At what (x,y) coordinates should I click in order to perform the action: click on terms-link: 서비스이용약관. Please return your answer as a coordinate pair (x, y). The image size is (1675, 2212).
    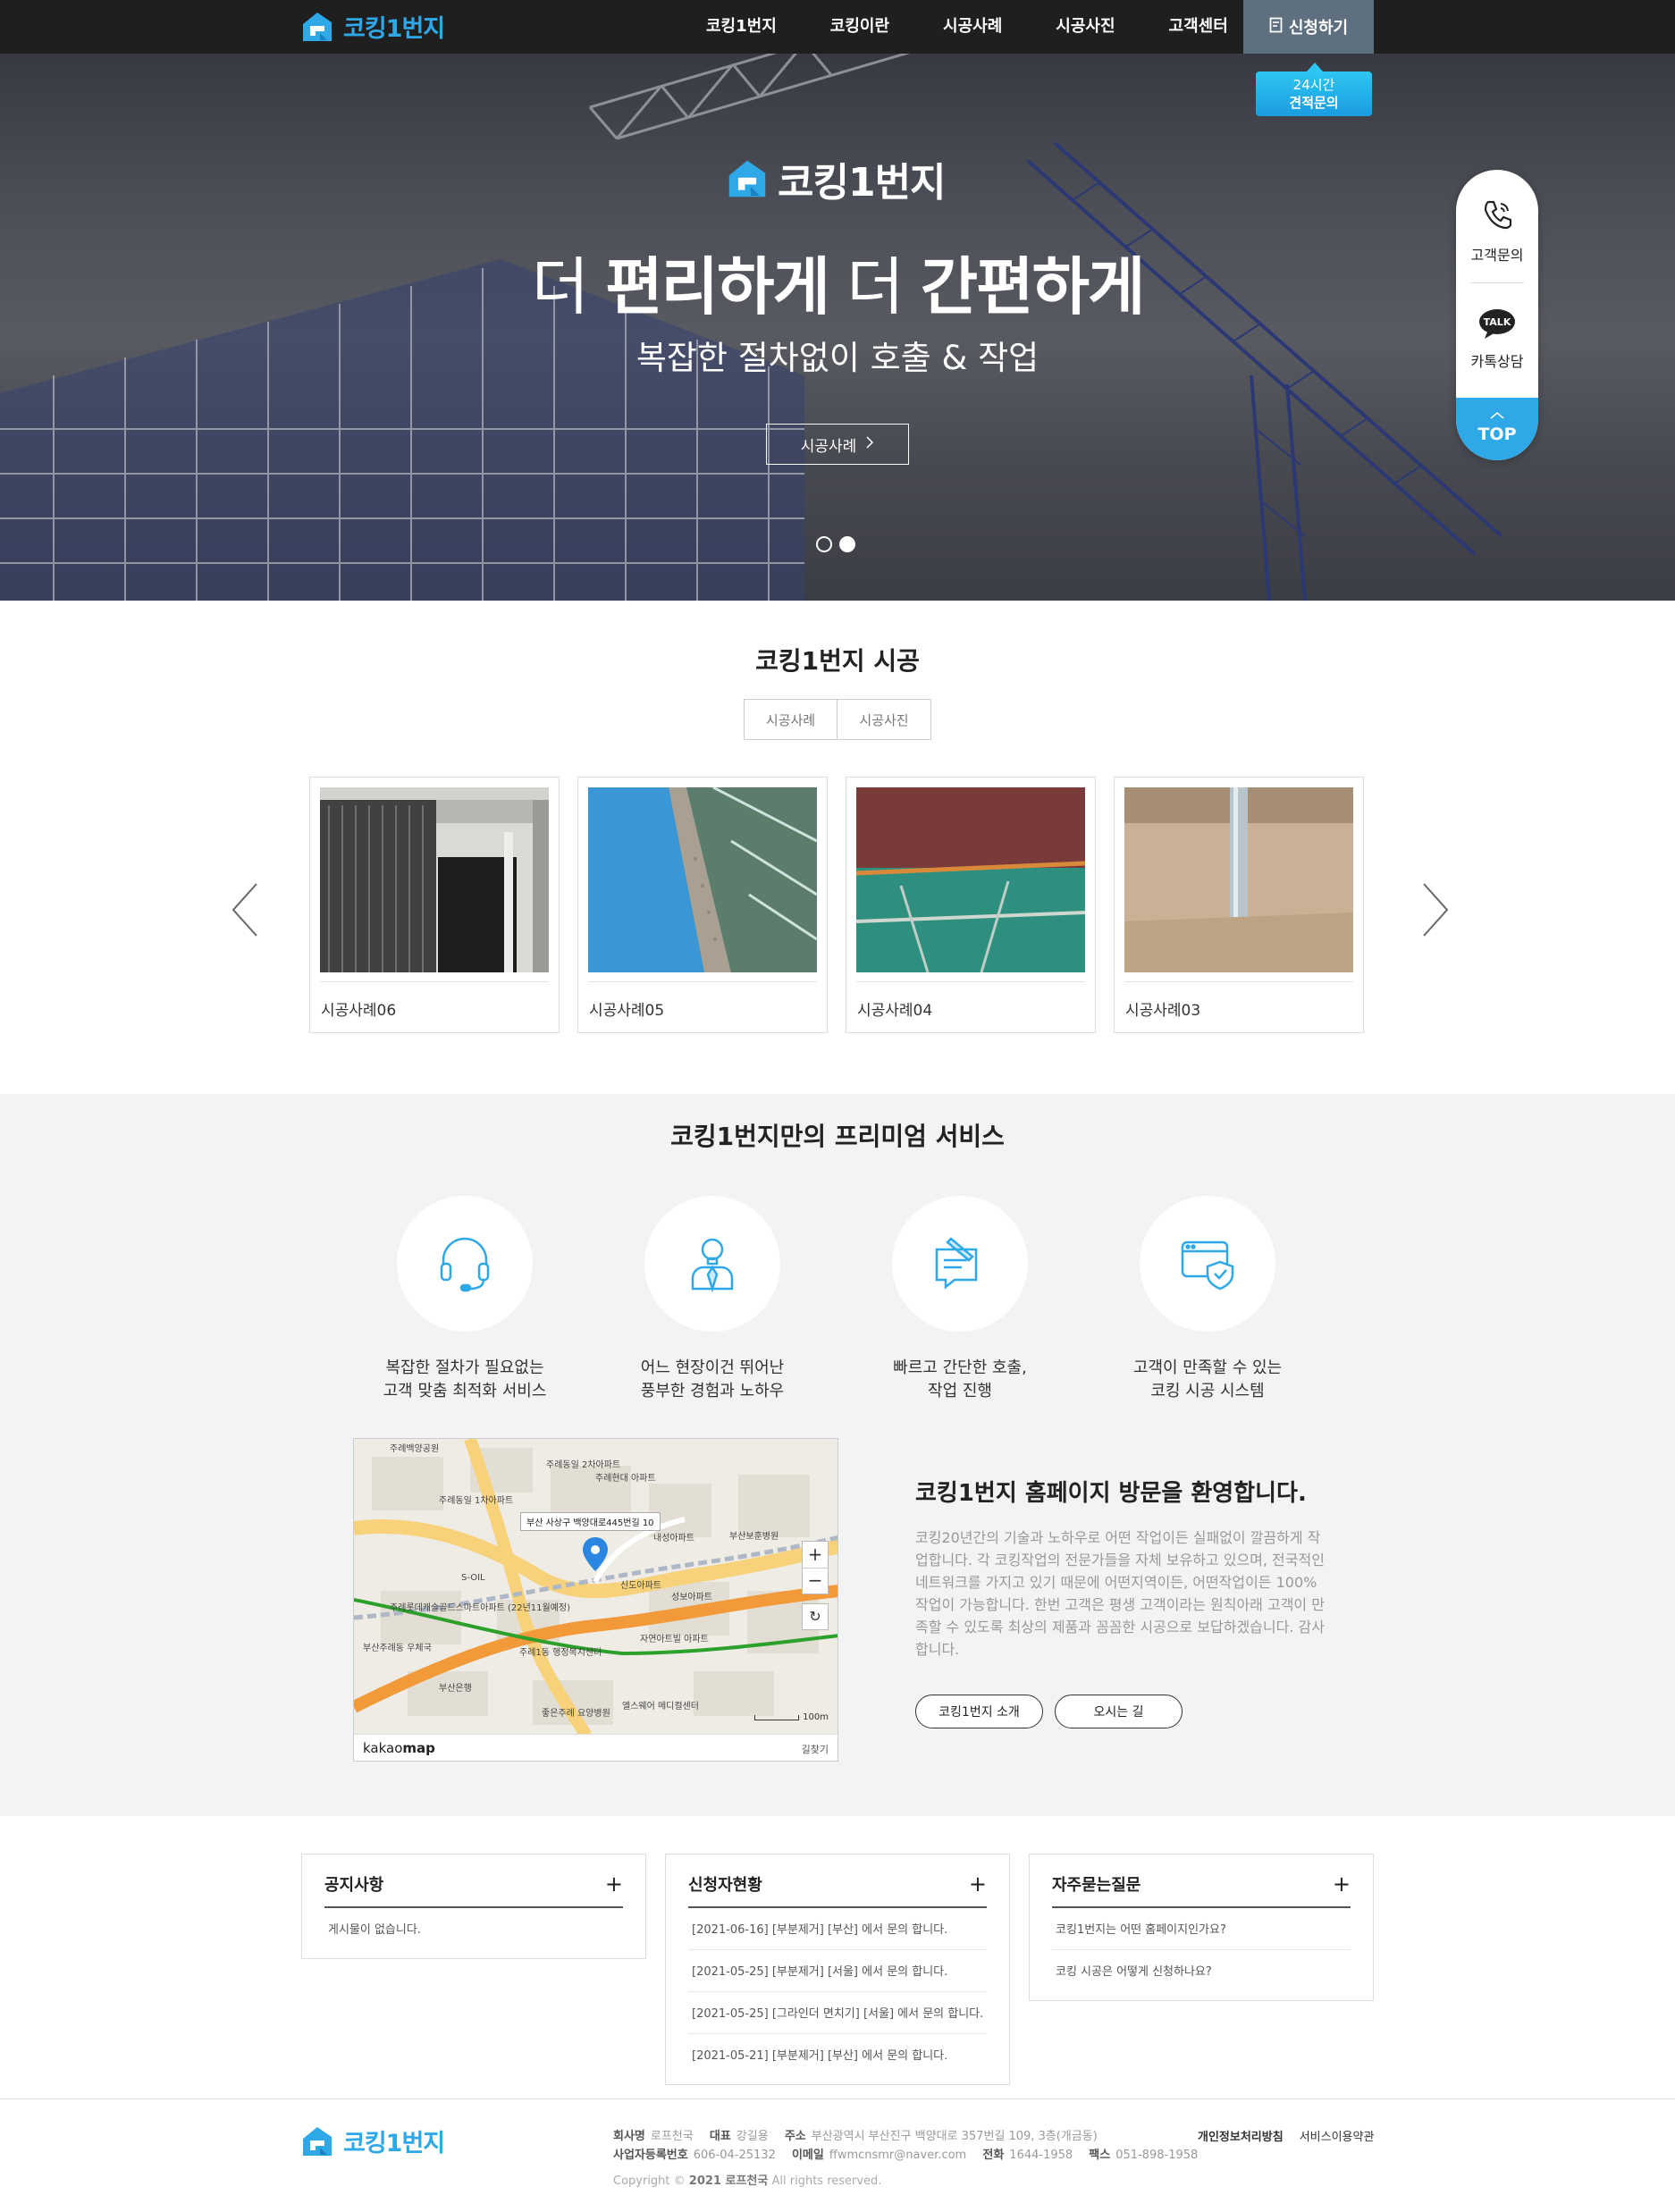
    Looking at the image, I should click on (1337, 2135).